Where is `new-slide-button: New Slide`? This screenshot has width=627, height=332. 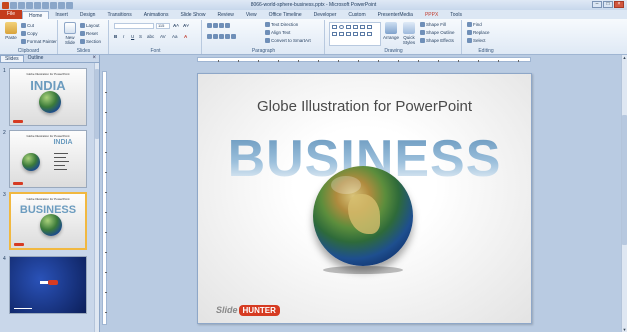 new-slide-button: New Slide is located at coordinates (70, 33).